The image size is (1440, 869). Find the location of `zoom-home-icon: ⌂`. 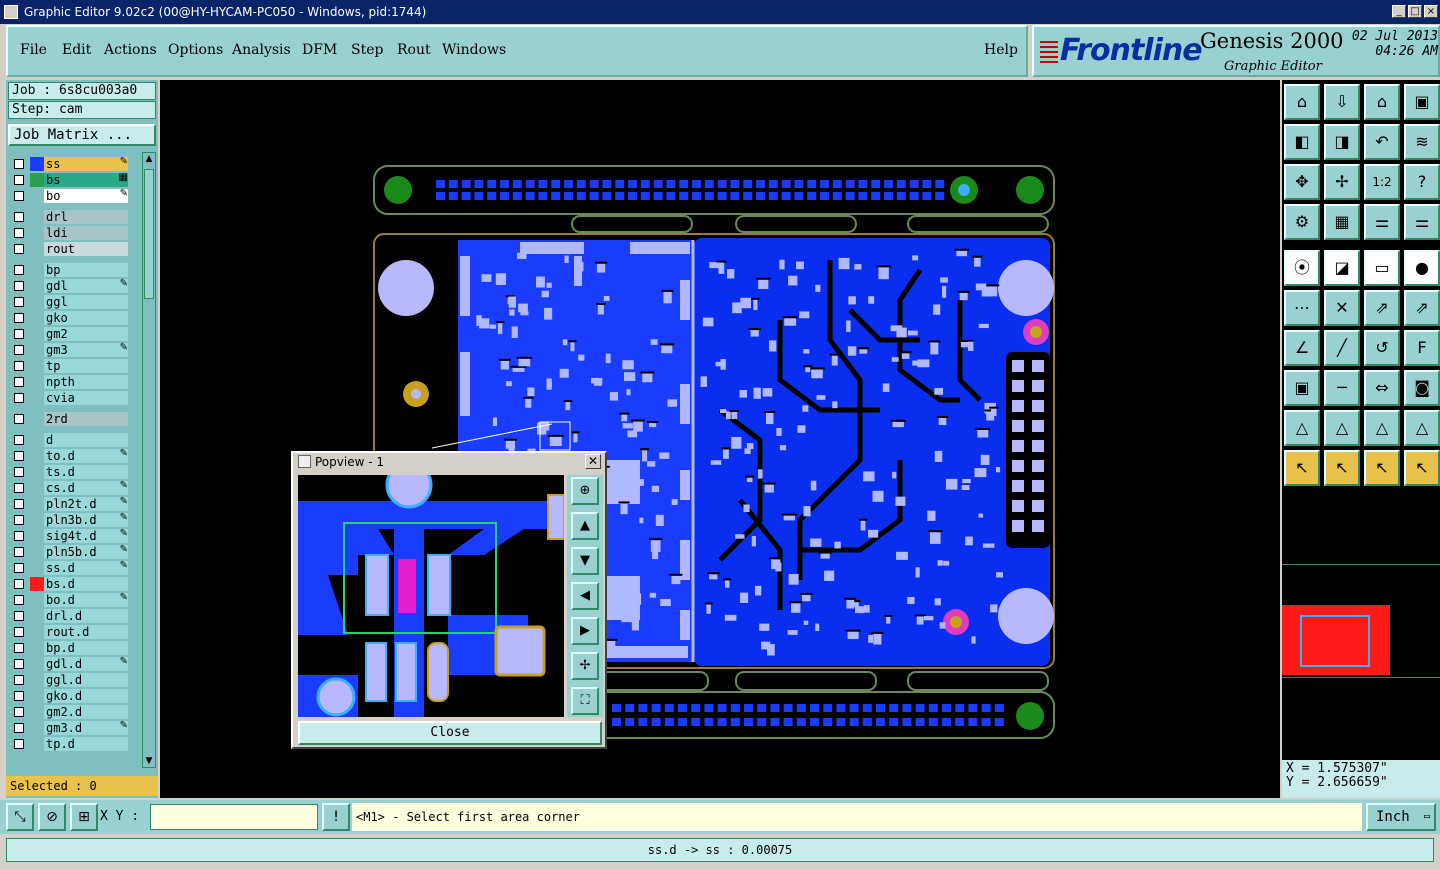

zoom-home-icon: ⌂ is located at coordinates (1302, 102).